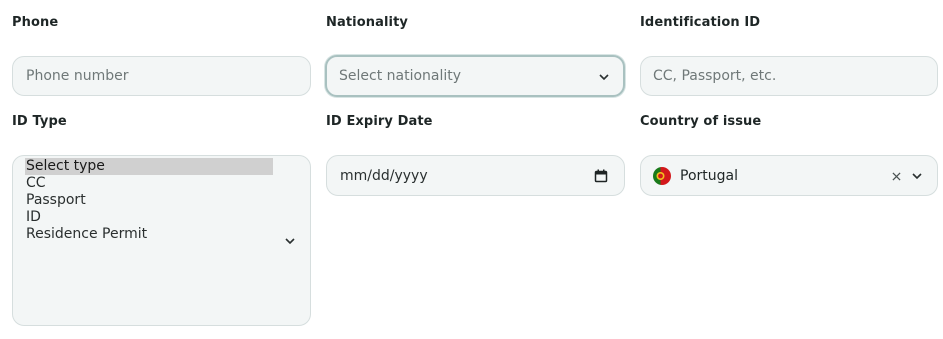  Describe the element at coordinates (709, 175) in the screenshot. I see `country-value: Portugal` at that location.